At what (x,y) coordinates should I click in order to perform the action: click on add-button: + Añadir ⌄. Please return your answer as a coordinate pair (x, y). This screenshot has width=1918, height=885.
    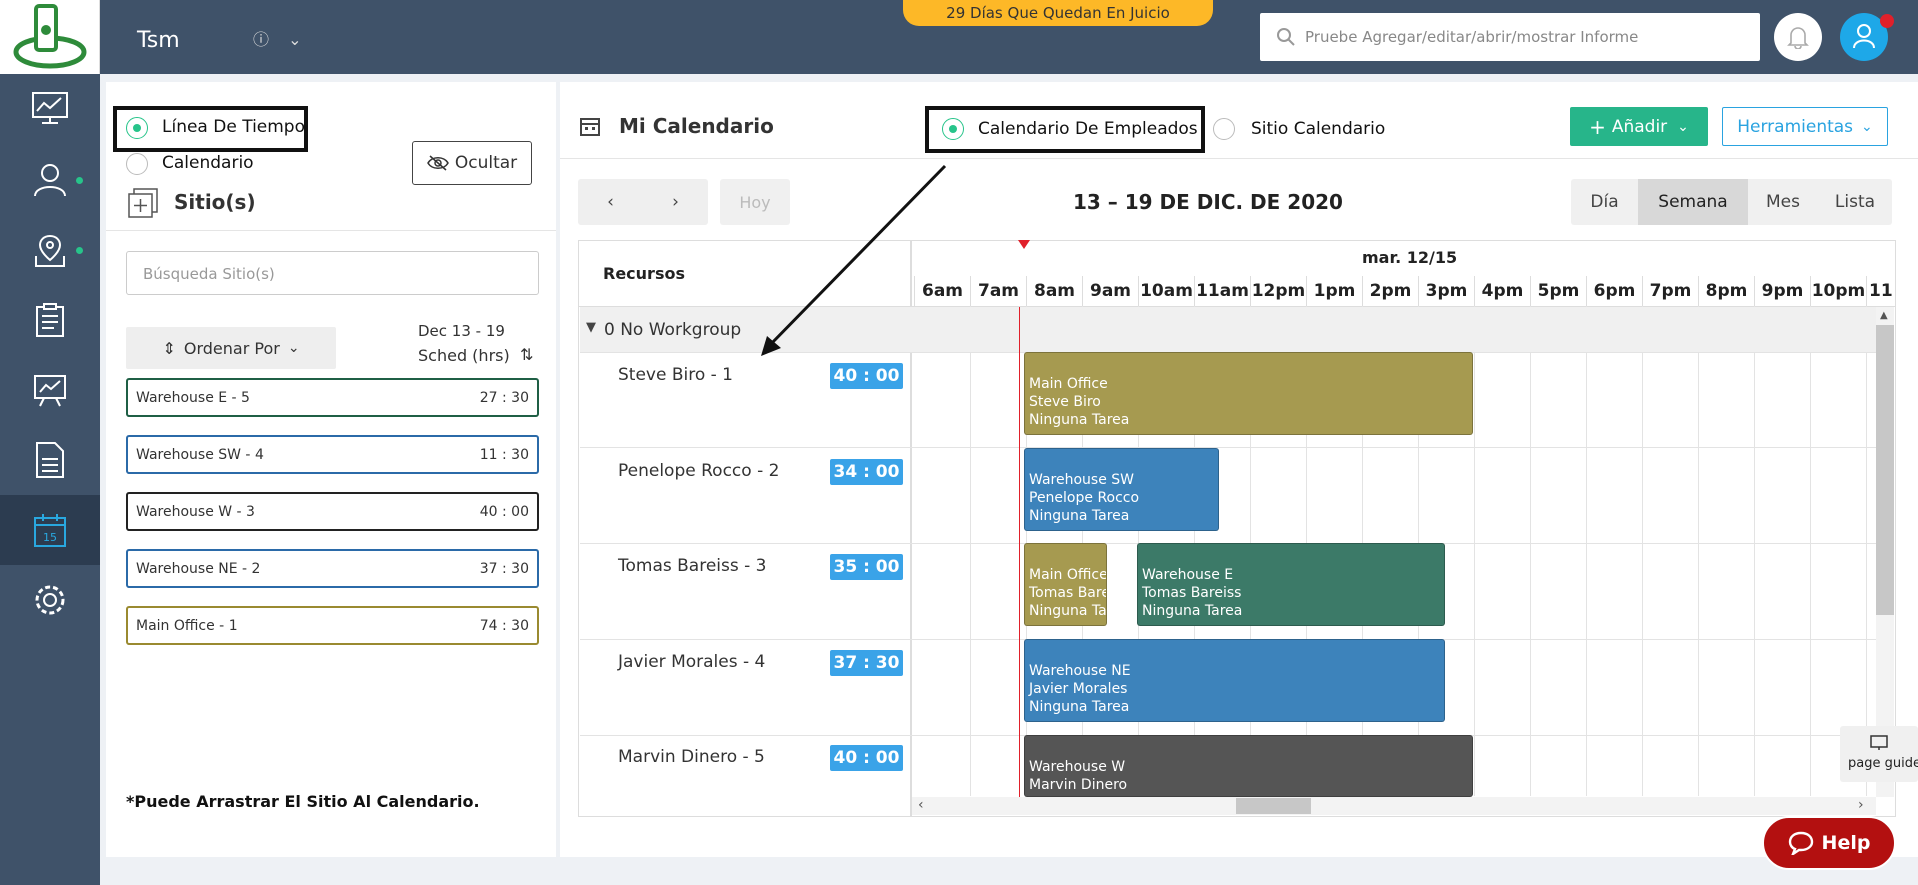
    Looking at the image, I should click on (1639, 126).